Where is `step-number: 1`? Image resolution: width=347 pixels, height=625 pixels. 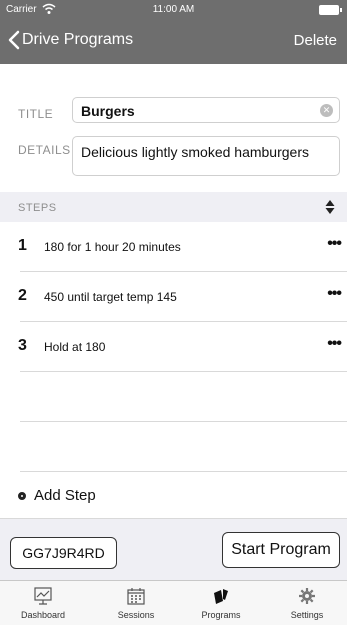 step-number: 1 is located at coordinates (22, 245).